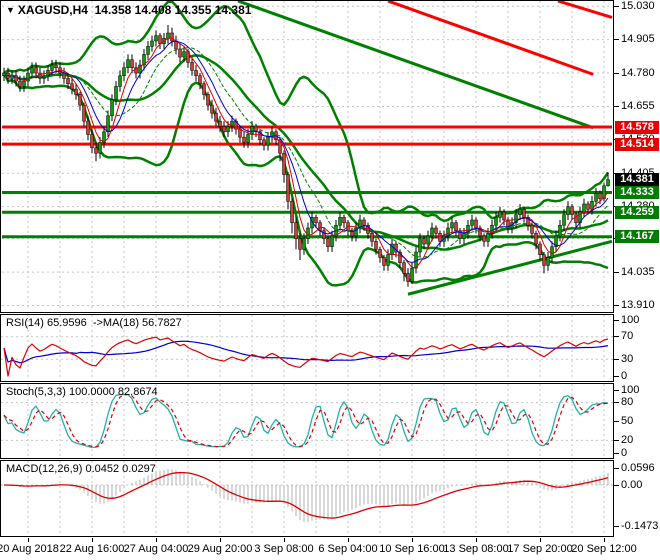 The width and height of the screenshot is (660, 560). I want to click on rsi-axis-label: 30, so click(627, 358).